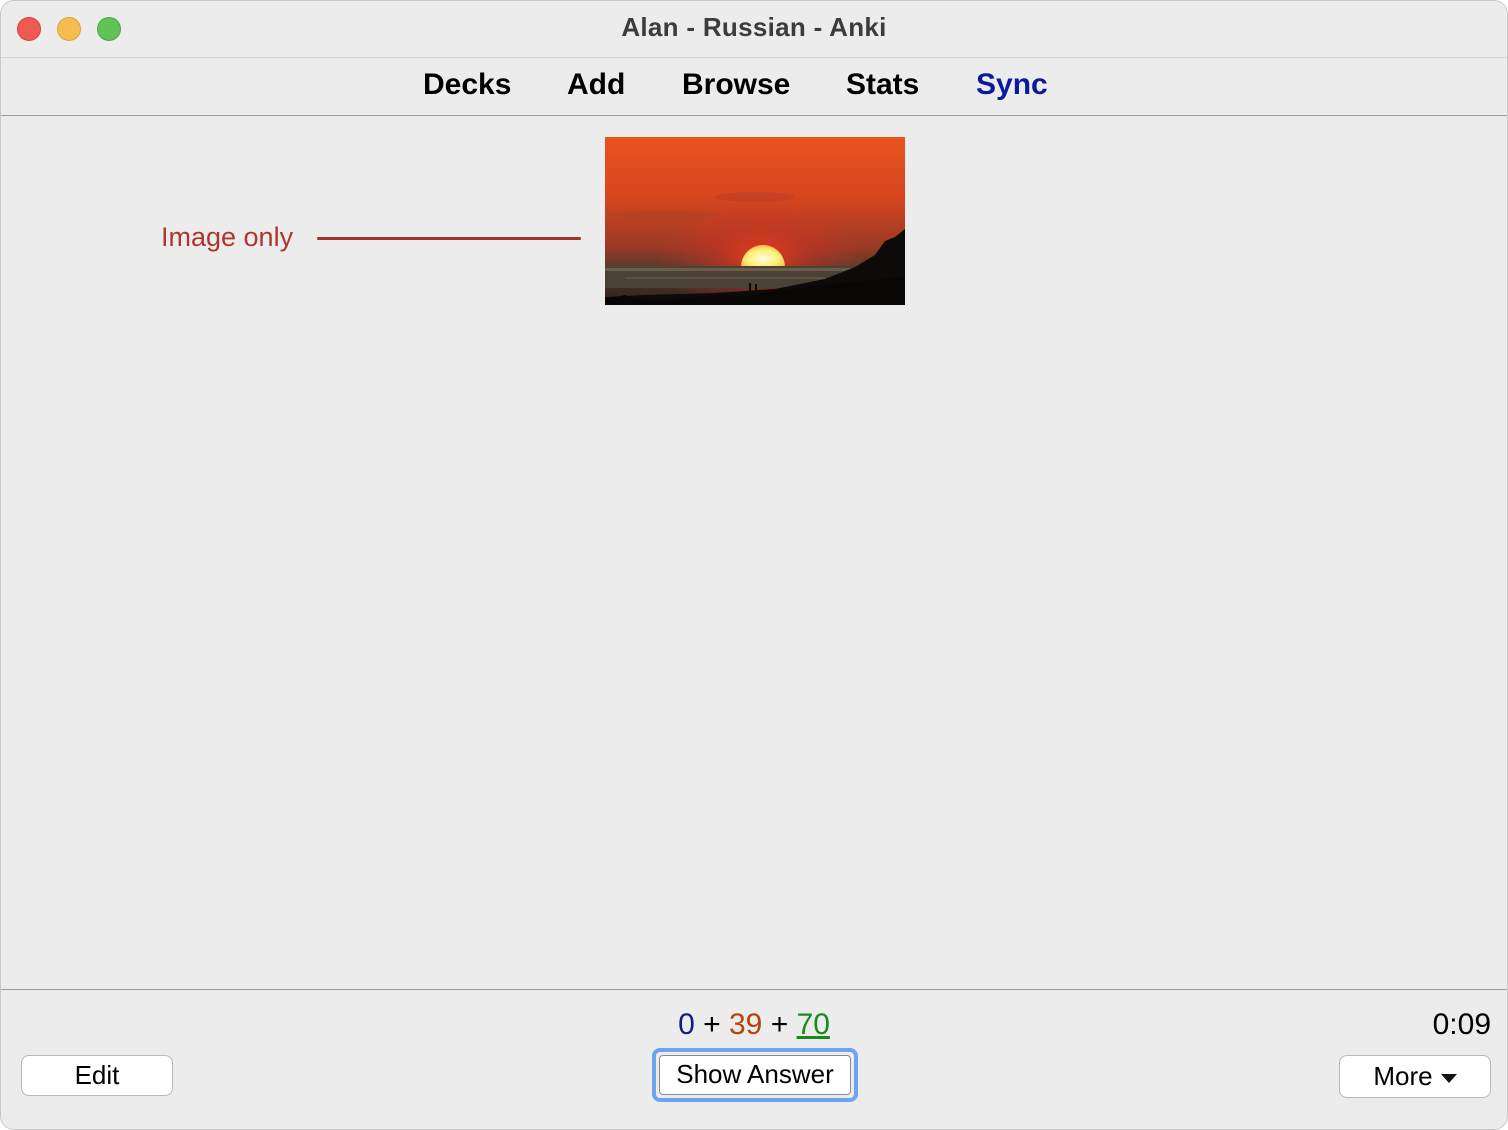  Describe the element at coordinates (754, 27) in the screenshot. I see `window-title: Alan - Russian - Anki` at that location.